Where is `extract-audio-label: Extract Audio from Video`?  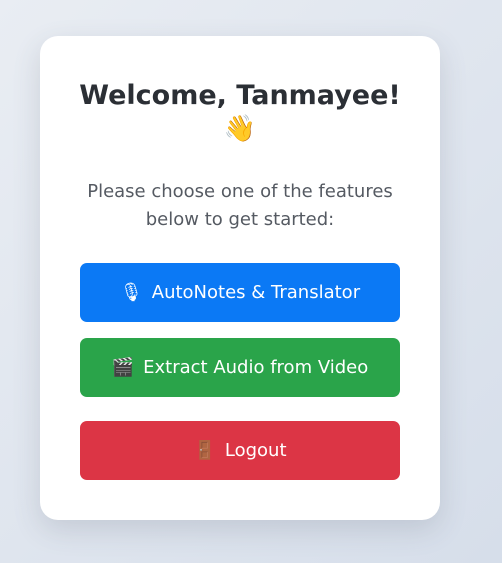 extract-audio-label: Extract Audio from Video is located at coordinates (256, 367).